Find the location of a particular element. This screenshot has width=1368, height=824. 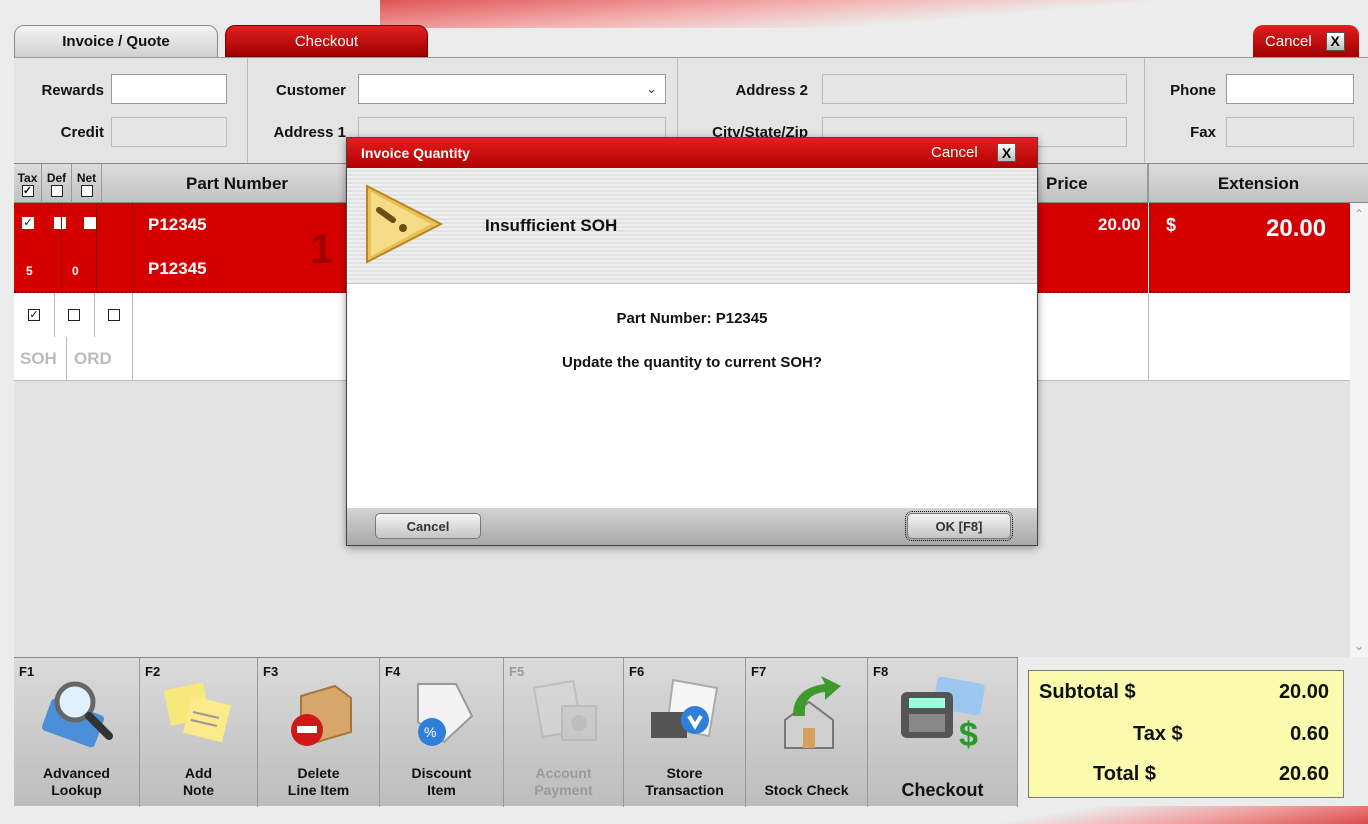

label-line: Advanced is located at coordinates (76, 773).